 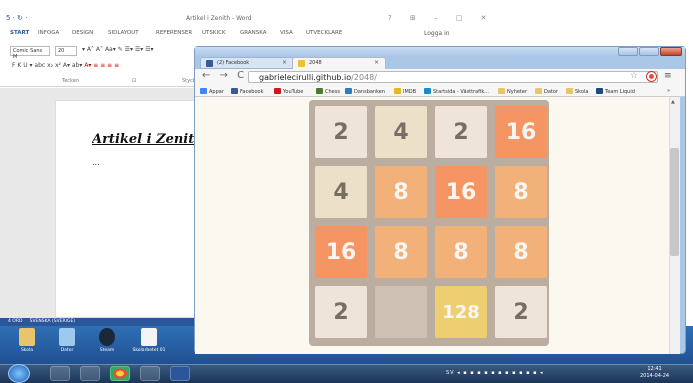 What do you see at coordinates (673, 102) in the screenshot?
I see `scroll-up-icon: ▲` at bounding box center [673, 102].